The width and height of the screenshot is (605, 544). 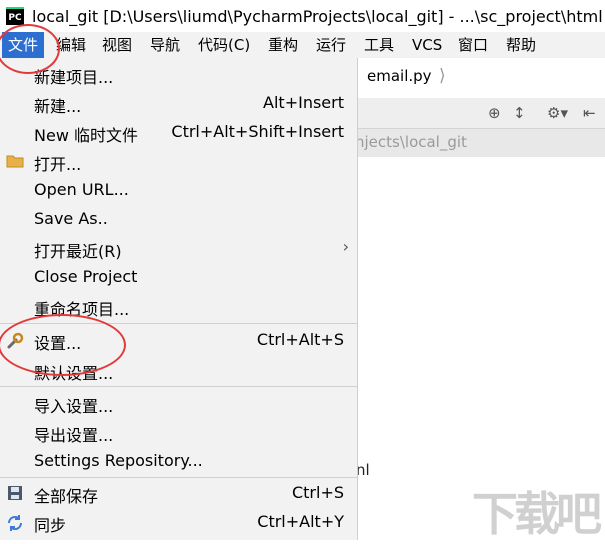 What do you see at coordinates (557, 113) in the screenshot?
I see `gear-icon: ⚙▾` at bounding box center [557, 113].